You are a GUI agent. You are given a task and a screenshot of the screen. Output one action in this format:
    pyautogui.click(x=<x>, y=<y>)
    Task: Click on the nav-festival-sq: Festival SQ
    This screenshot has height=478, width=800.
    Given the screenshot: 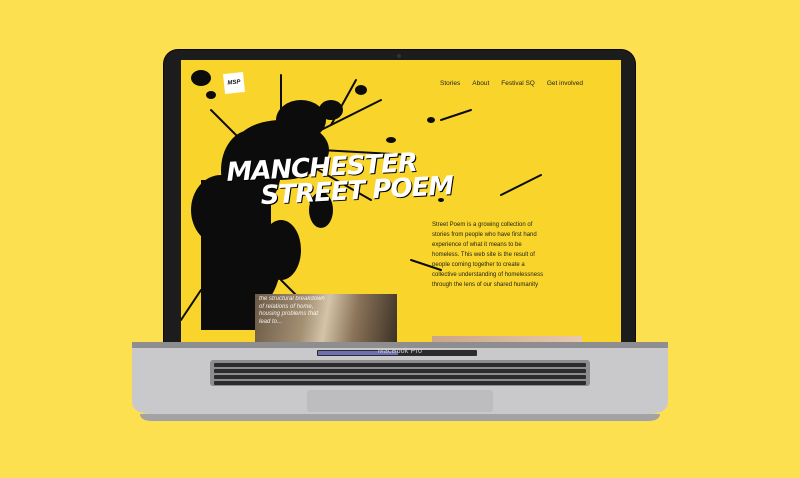 What is the action you would take?
    pyautogui.click(x=518, y=83)
    